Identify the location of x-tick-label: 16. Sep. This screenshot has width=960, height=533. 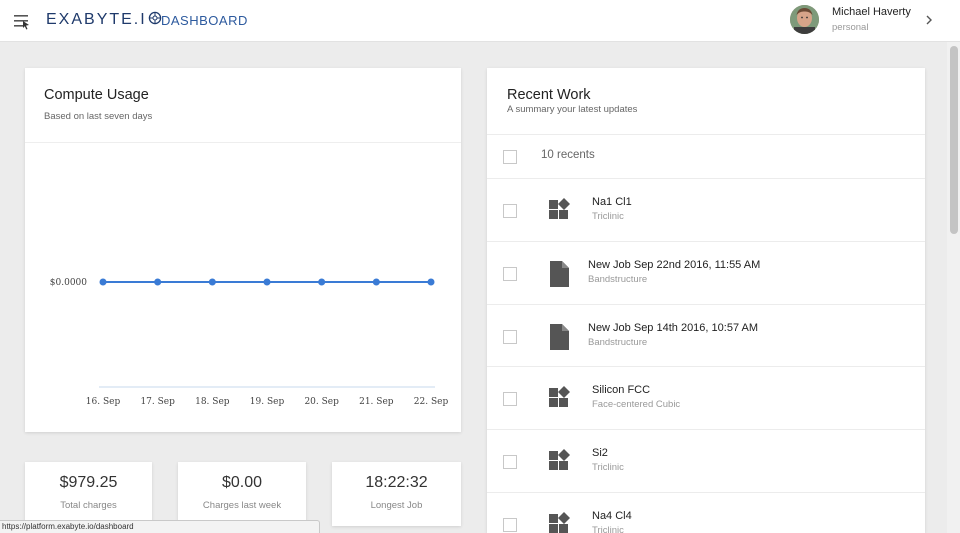
(103, 402).